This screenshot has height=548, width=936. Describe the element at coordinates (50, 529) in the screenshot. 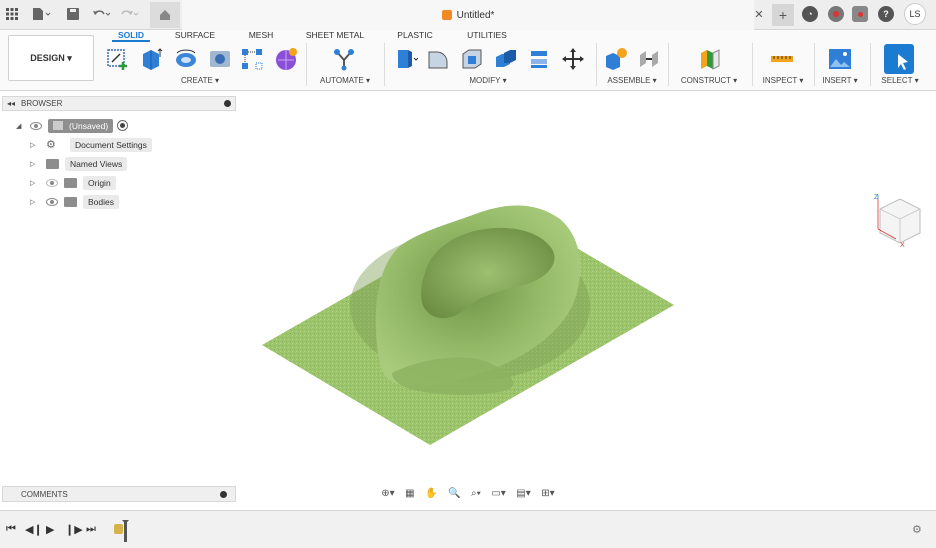

I see `play-icon: ▶` at that location.